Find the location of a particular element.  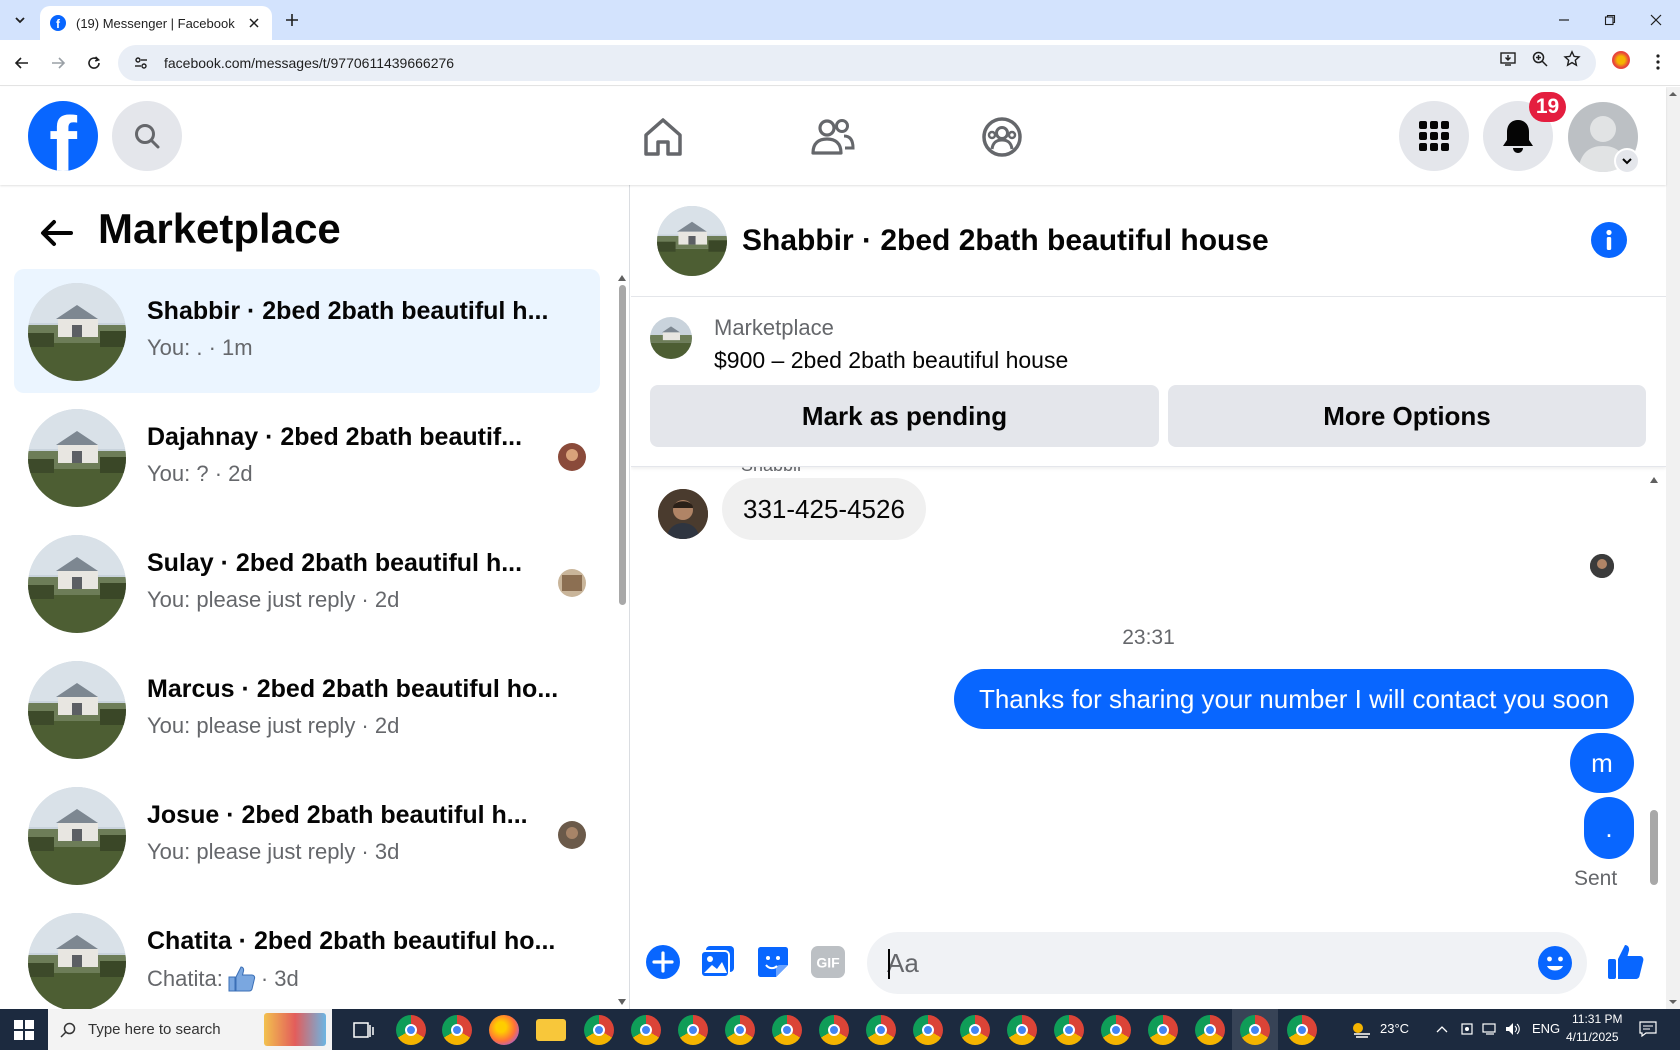

photo-gallery-icon is located at coordinates (718, 962).